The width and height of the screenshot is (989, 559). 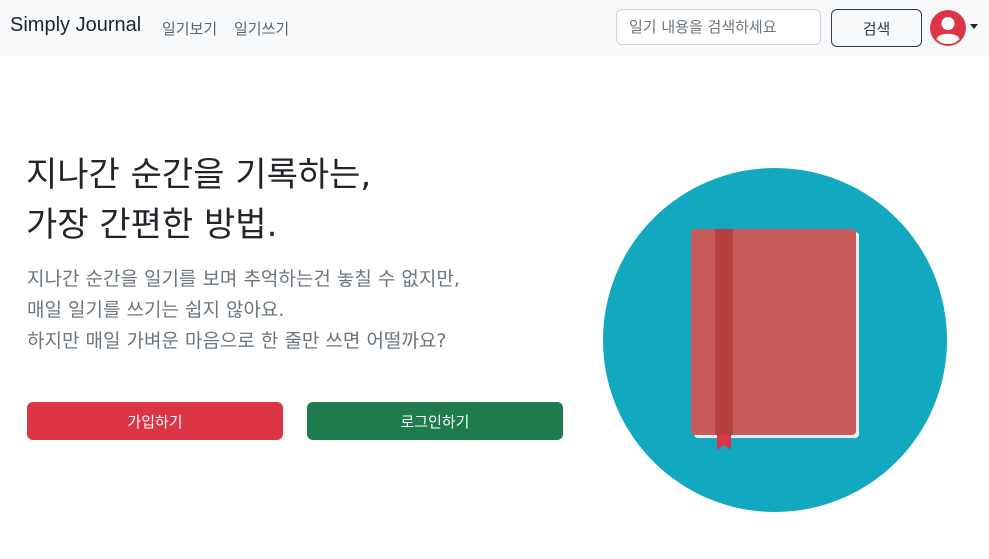 What do you see at coordinates (155, 421) in the screenshot?
I see `signup-button: 가입하기` at bounding box center [155, 421].